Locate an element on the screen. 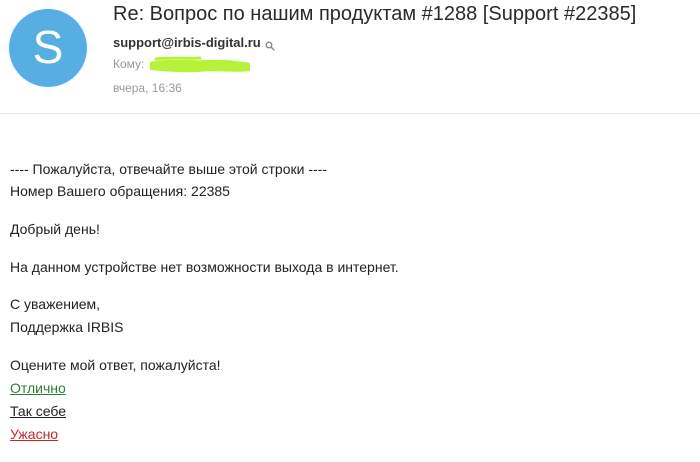  search-icon is located at coordinates (270, 44).